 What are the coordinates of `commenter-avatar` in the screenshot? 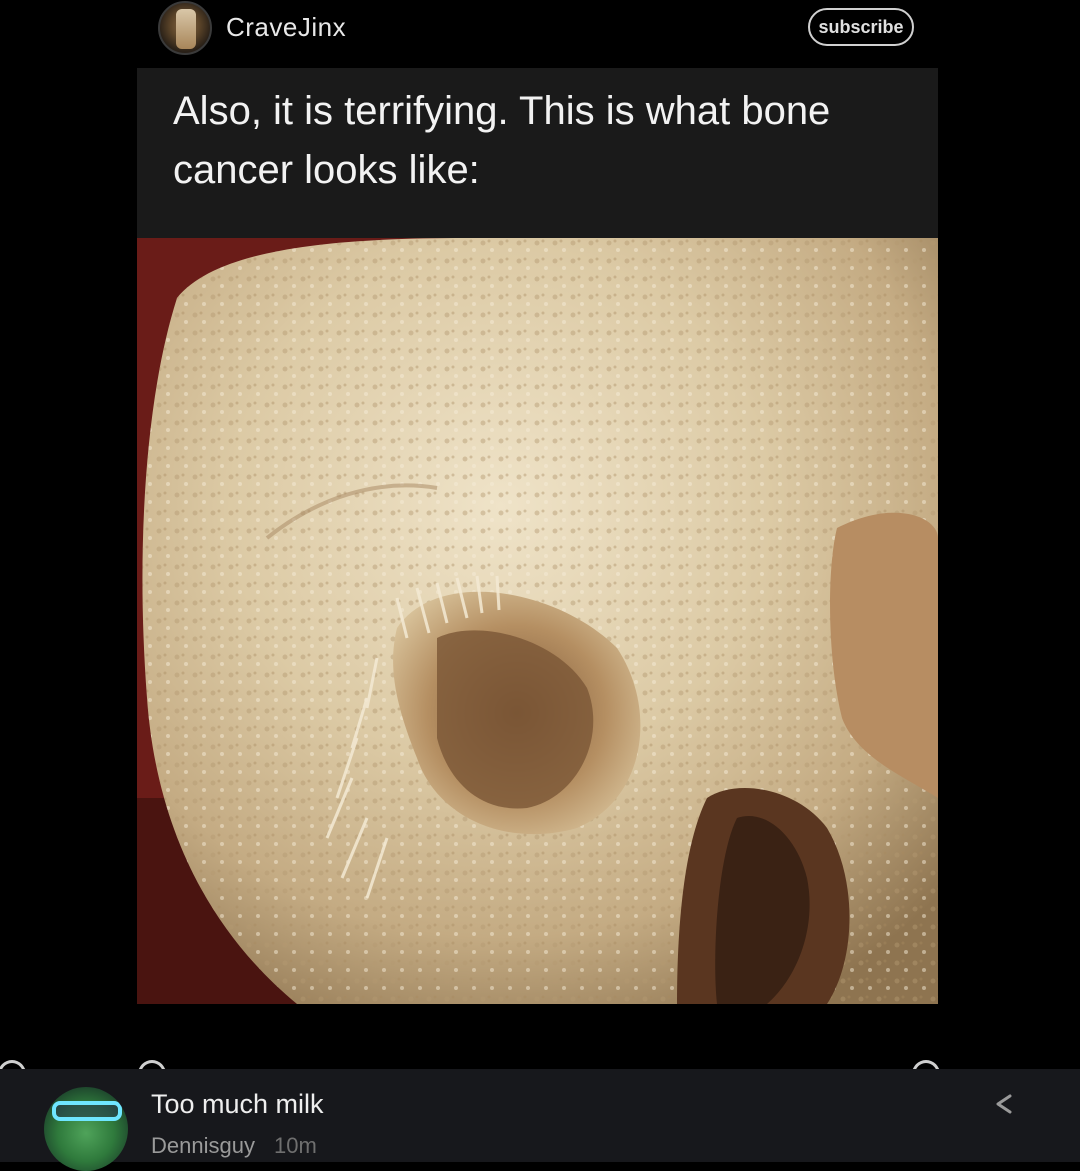 It's located at (86, 1129).